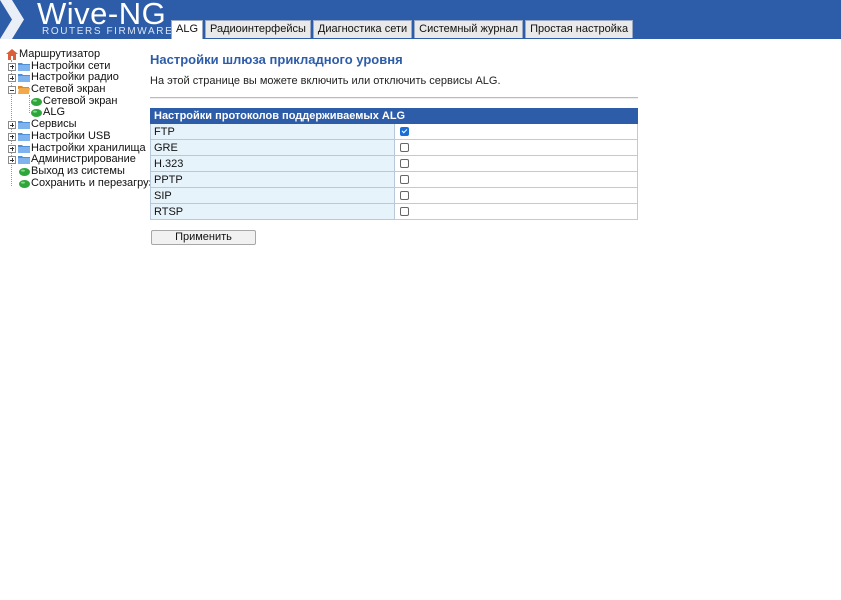  Describe the element at coordinates (88, 183) in the screenshot. I see `tree-item-save-reboot: Сохранить и перезагрузить` at that location.